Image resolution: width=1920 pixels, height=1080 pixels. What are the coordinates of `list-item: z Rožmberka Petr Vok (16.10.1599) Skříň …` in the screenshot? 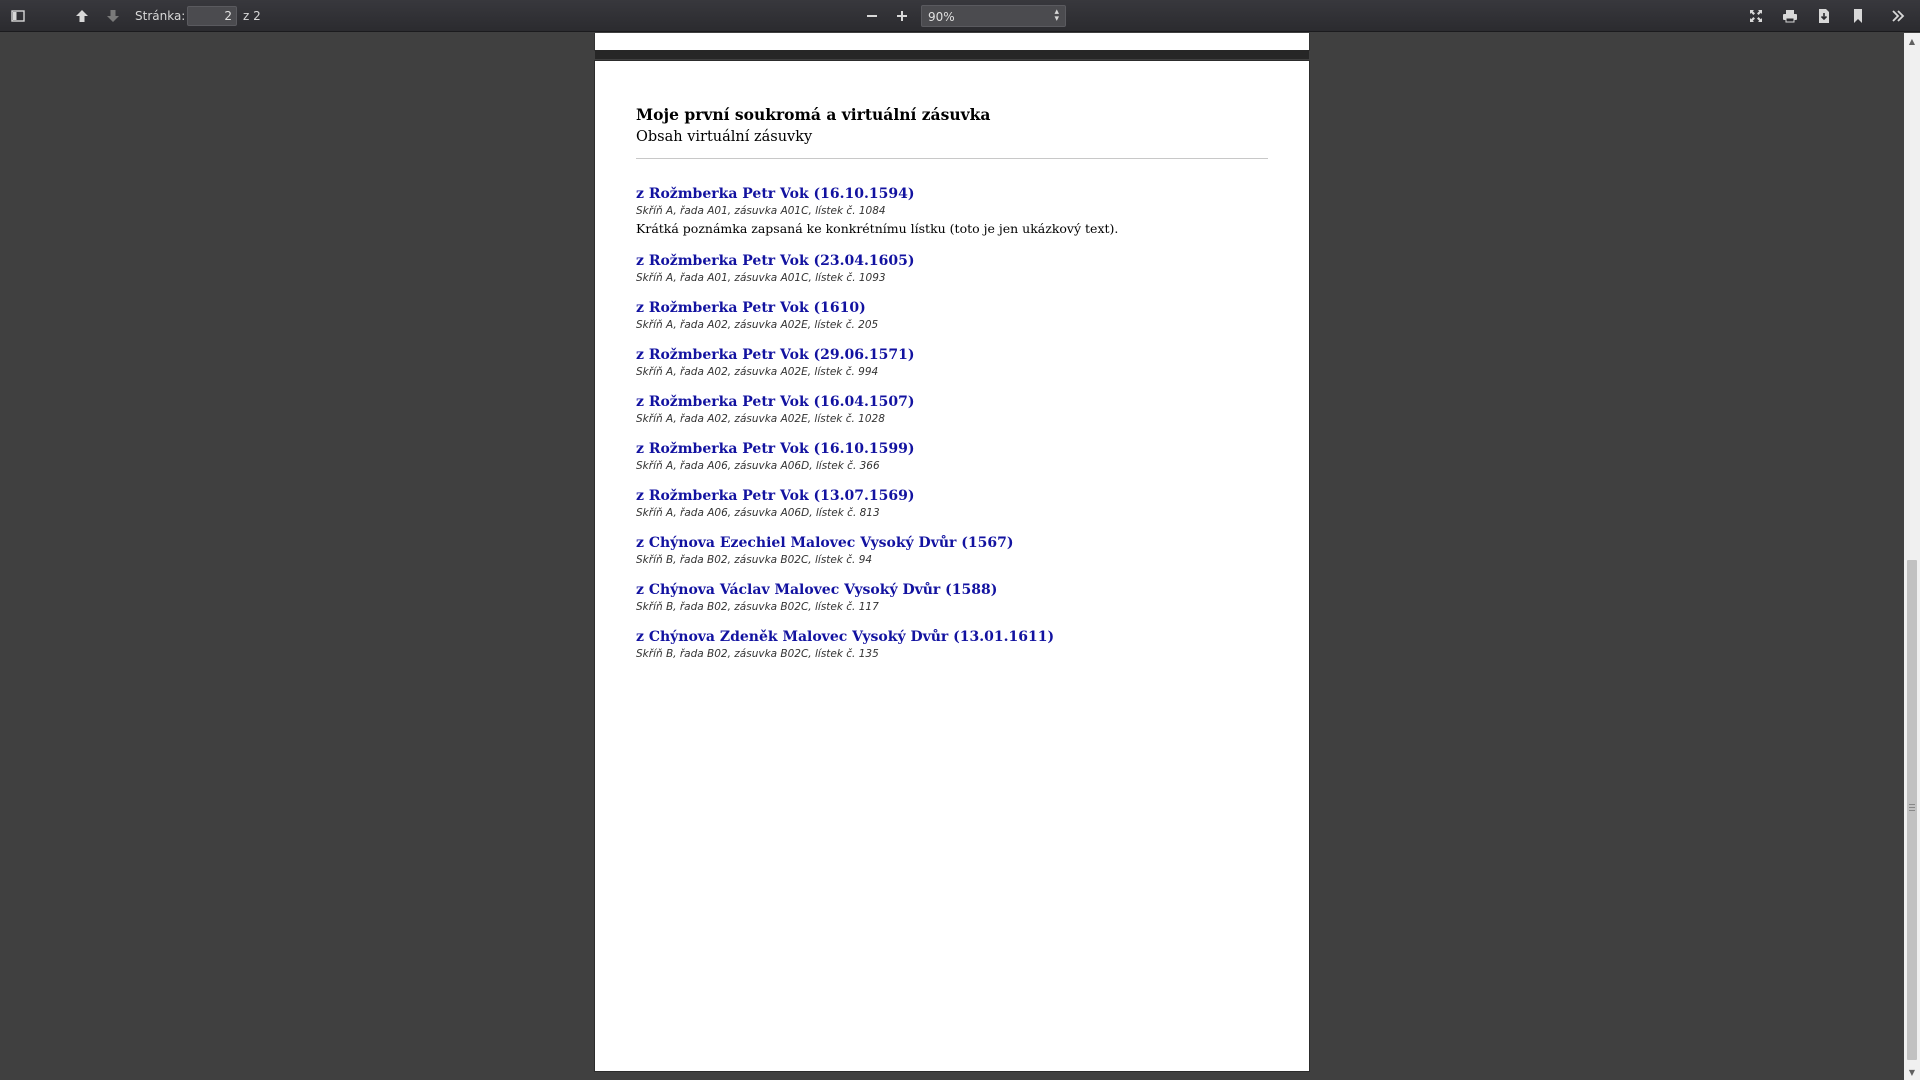 It's located at (952, 457).